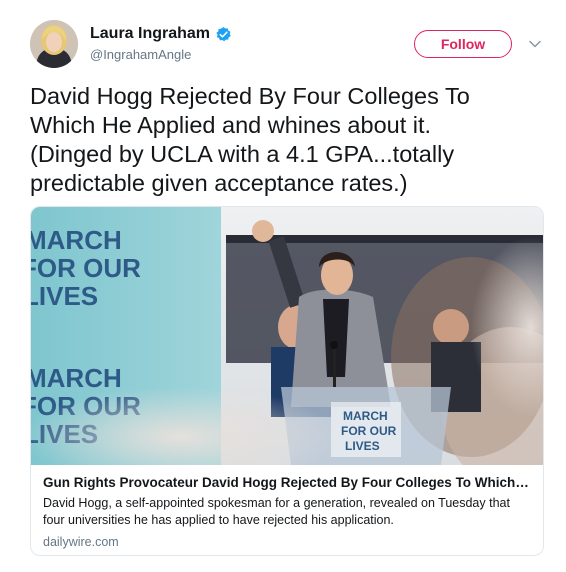  I want to click on podium-text-3: LIVES, so click(362, 446).